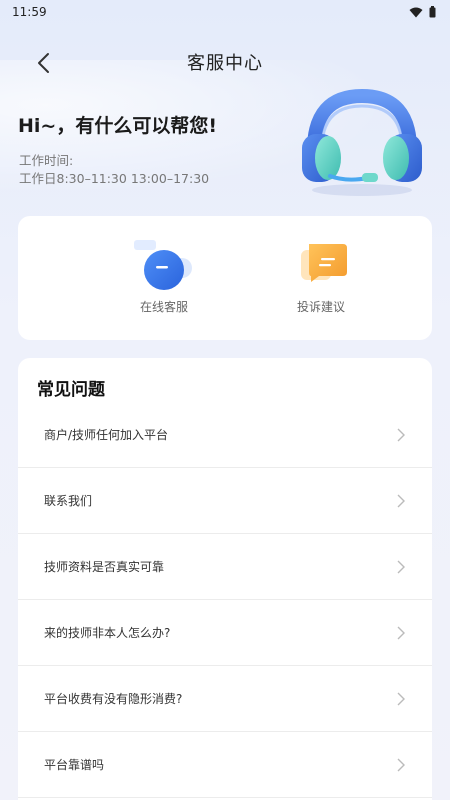 This screenshot has width=450, height=800. I want to click on faq-question: 平台收费有没有隐形消费?, so click(113, 699).